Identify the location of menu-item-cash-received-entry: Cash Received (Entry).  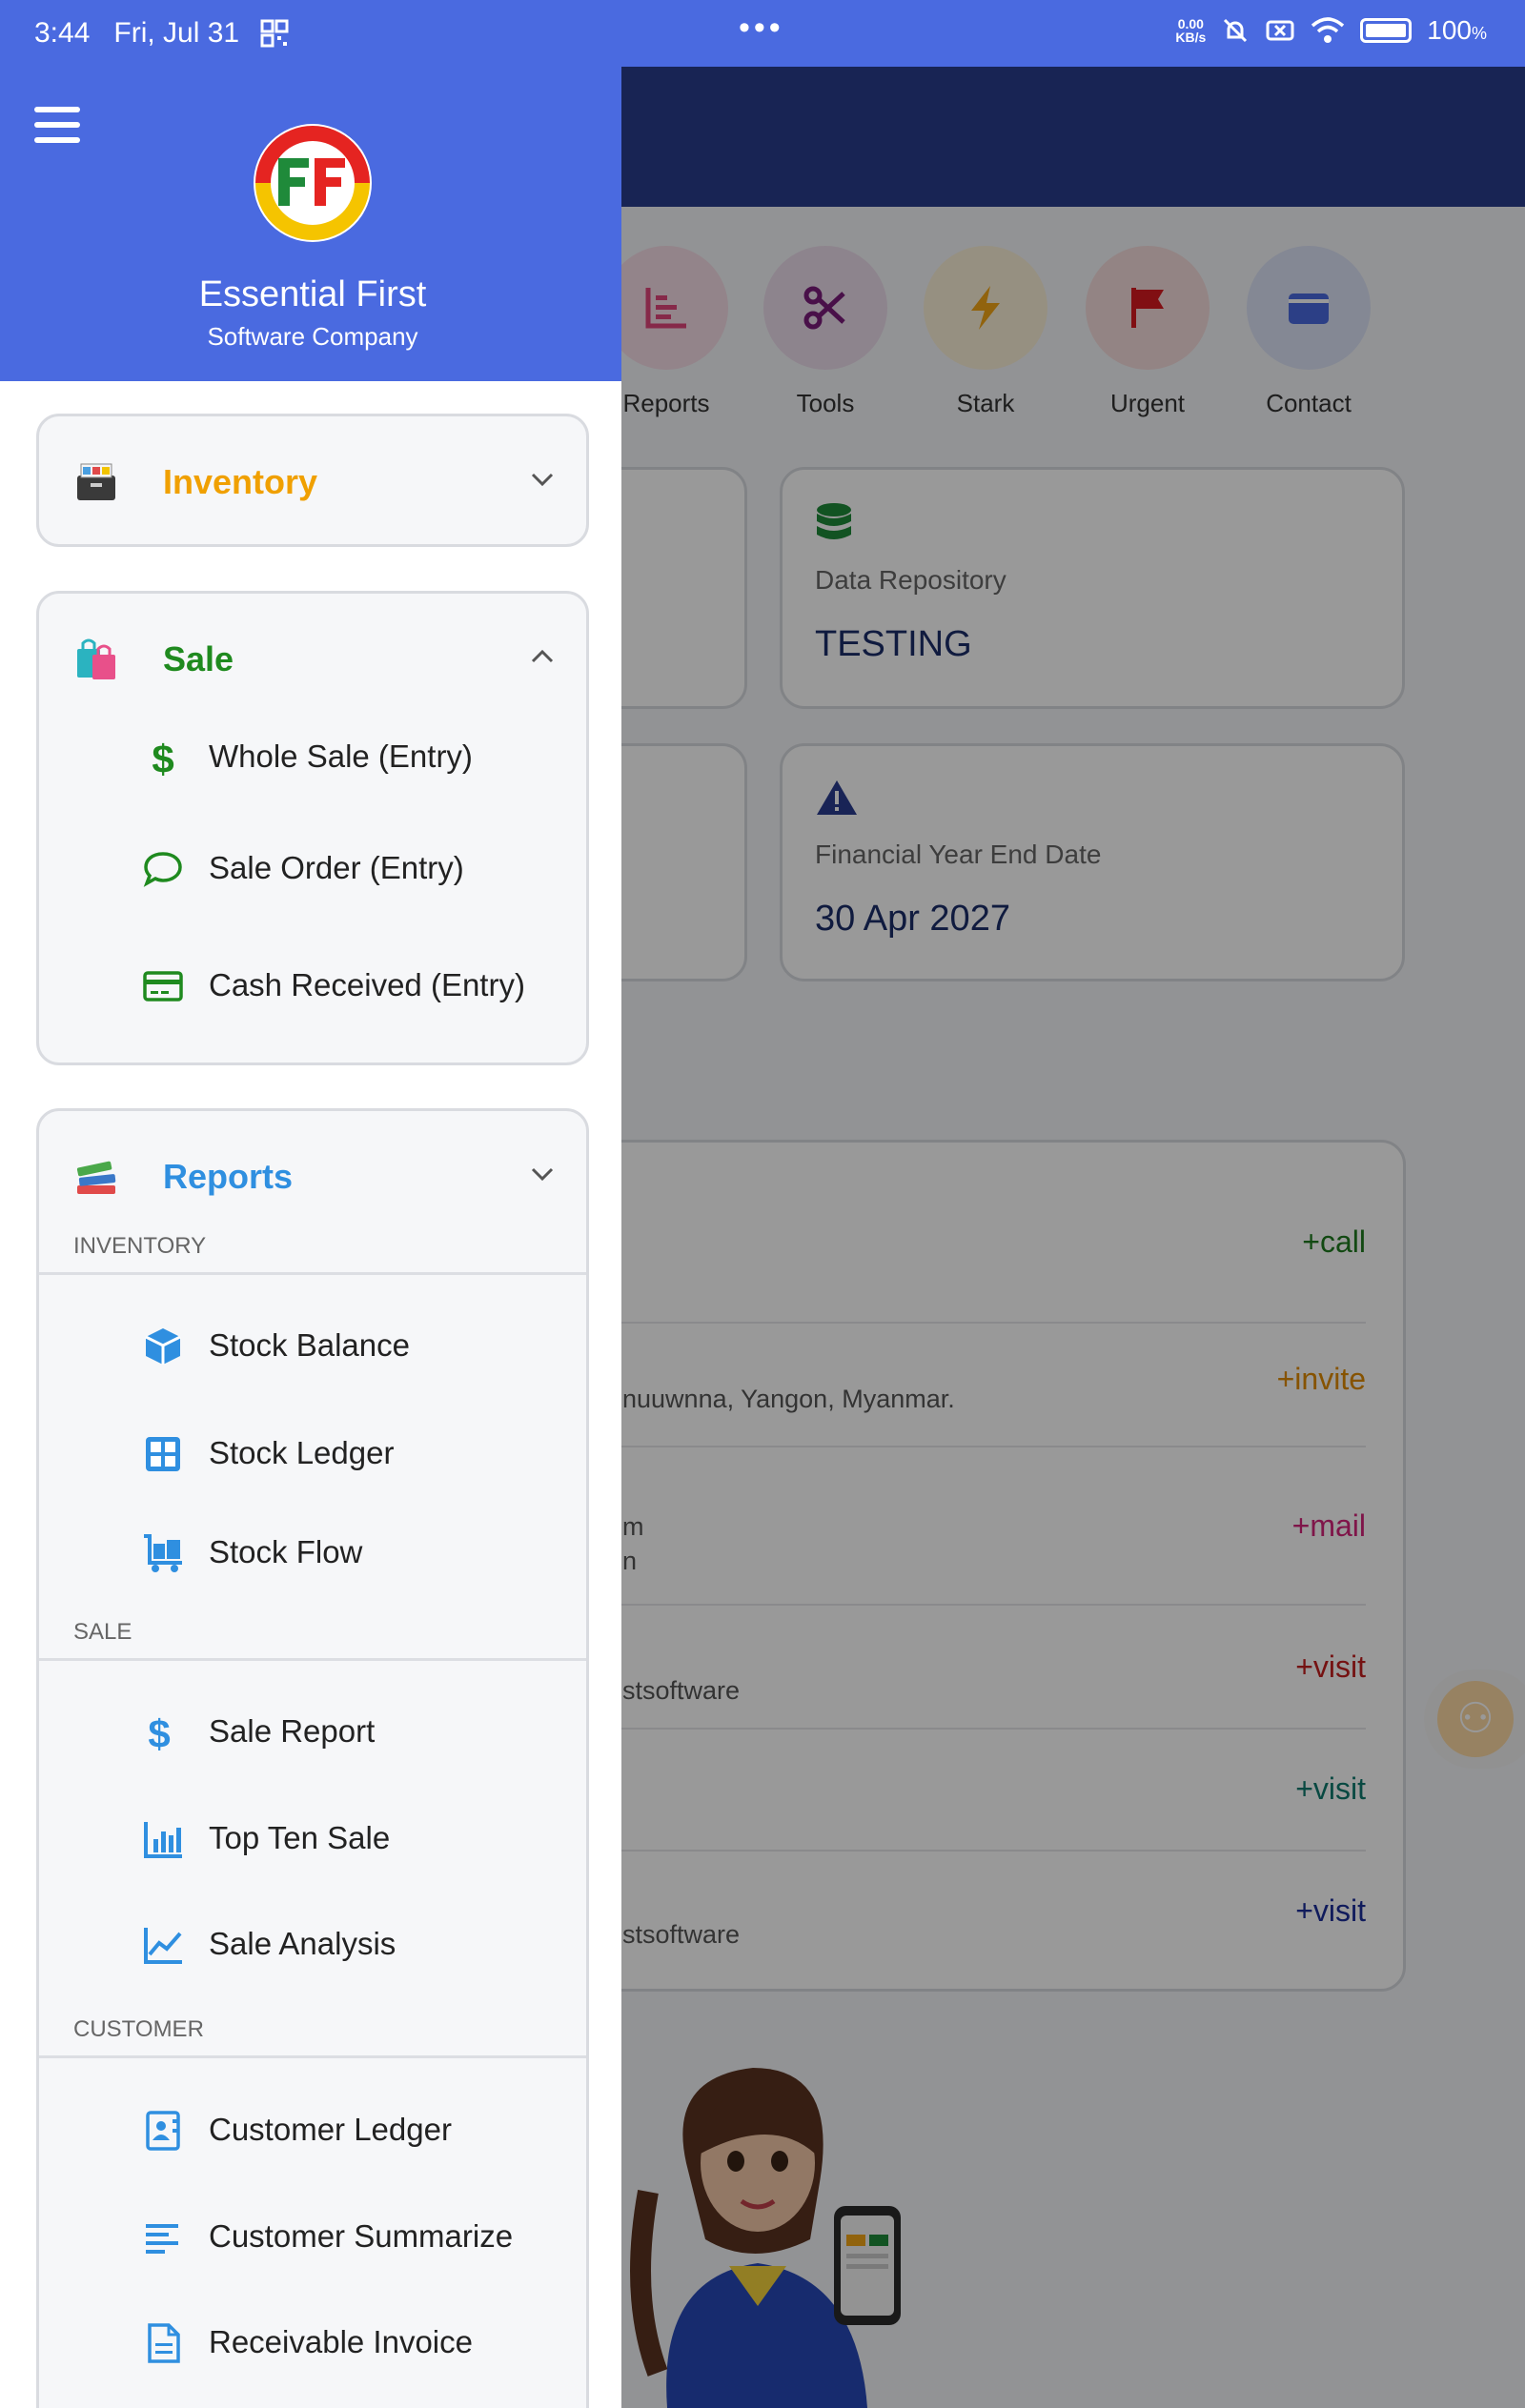
(312, 985).